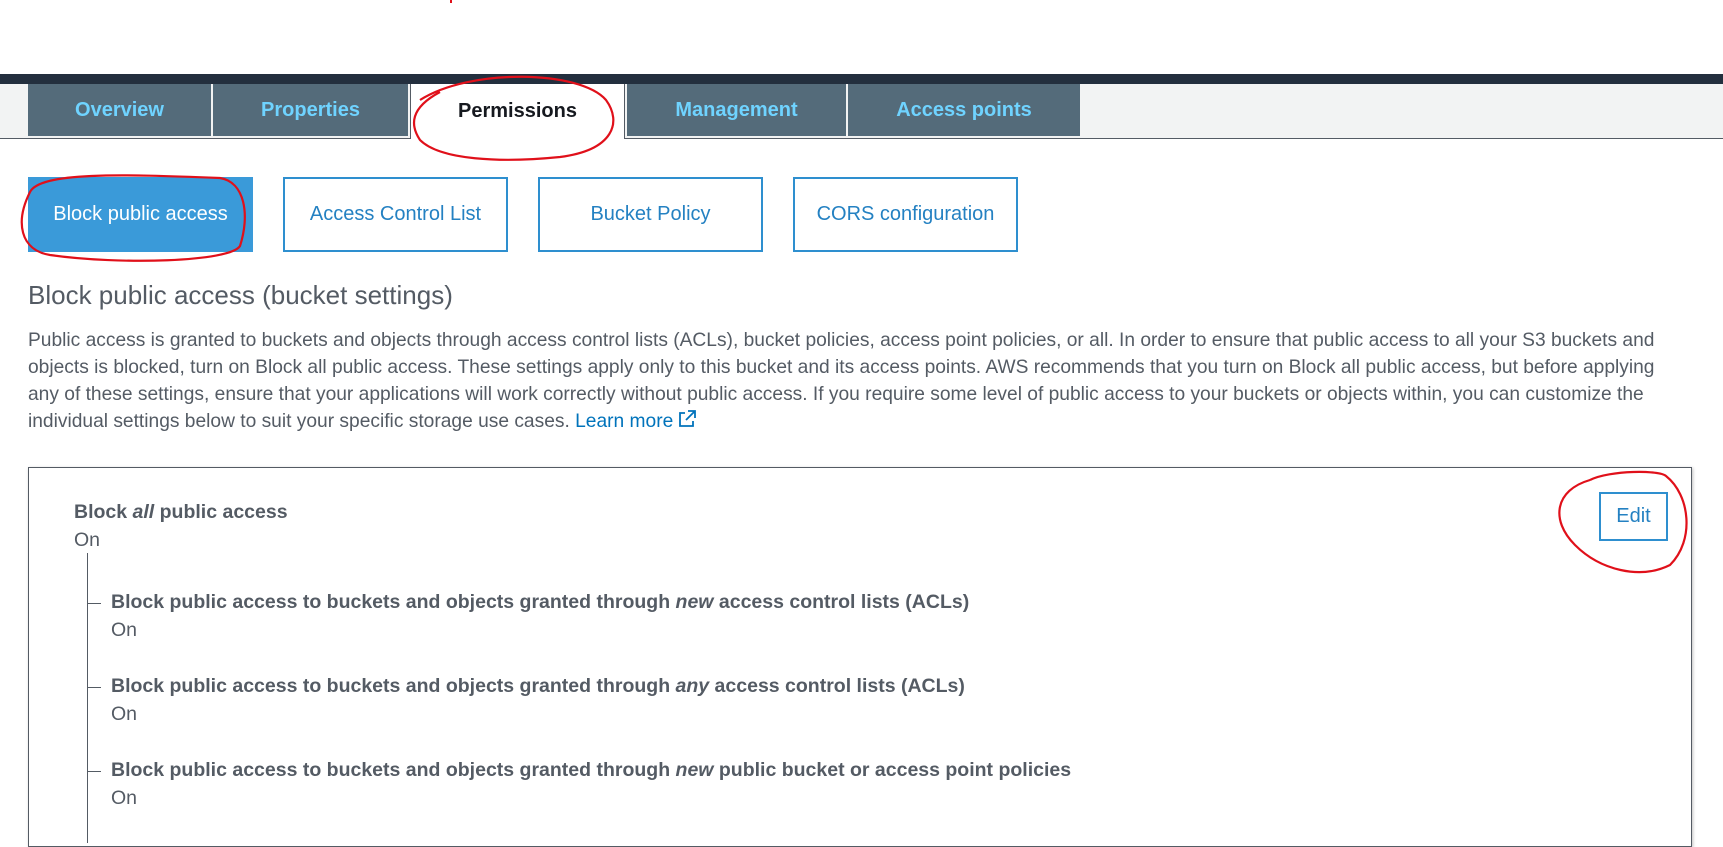 The height and width of the screenshot is (847, 1723). What do you see at coordinates (650, 214) in the screenshot?
I see `subtab-bucket-policy: Bucket Policy` at bounding box center [650, 214].